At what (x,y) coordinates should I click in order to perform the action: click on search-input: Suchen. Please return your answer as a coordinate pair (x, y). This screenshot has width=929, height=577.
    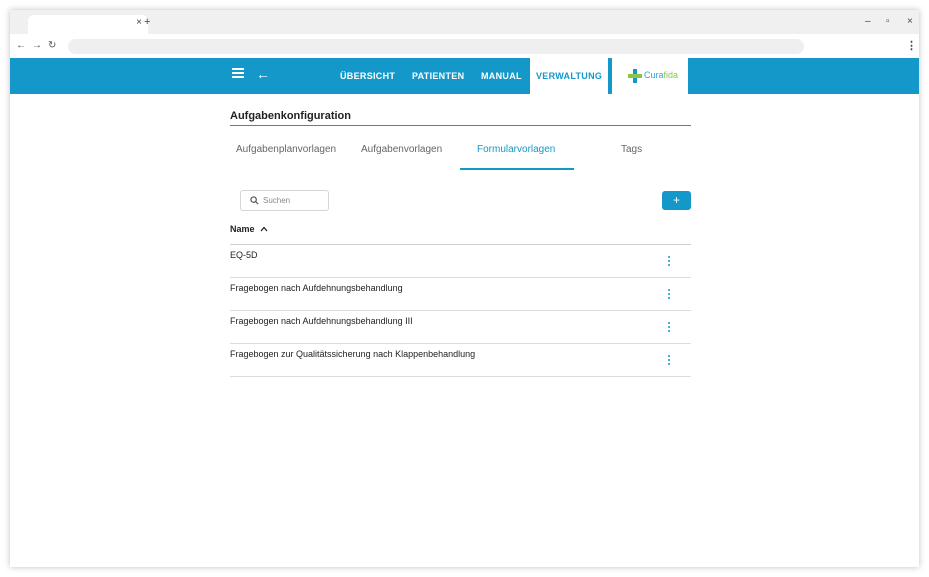
    Looking at the image, I should click on (284, 200).